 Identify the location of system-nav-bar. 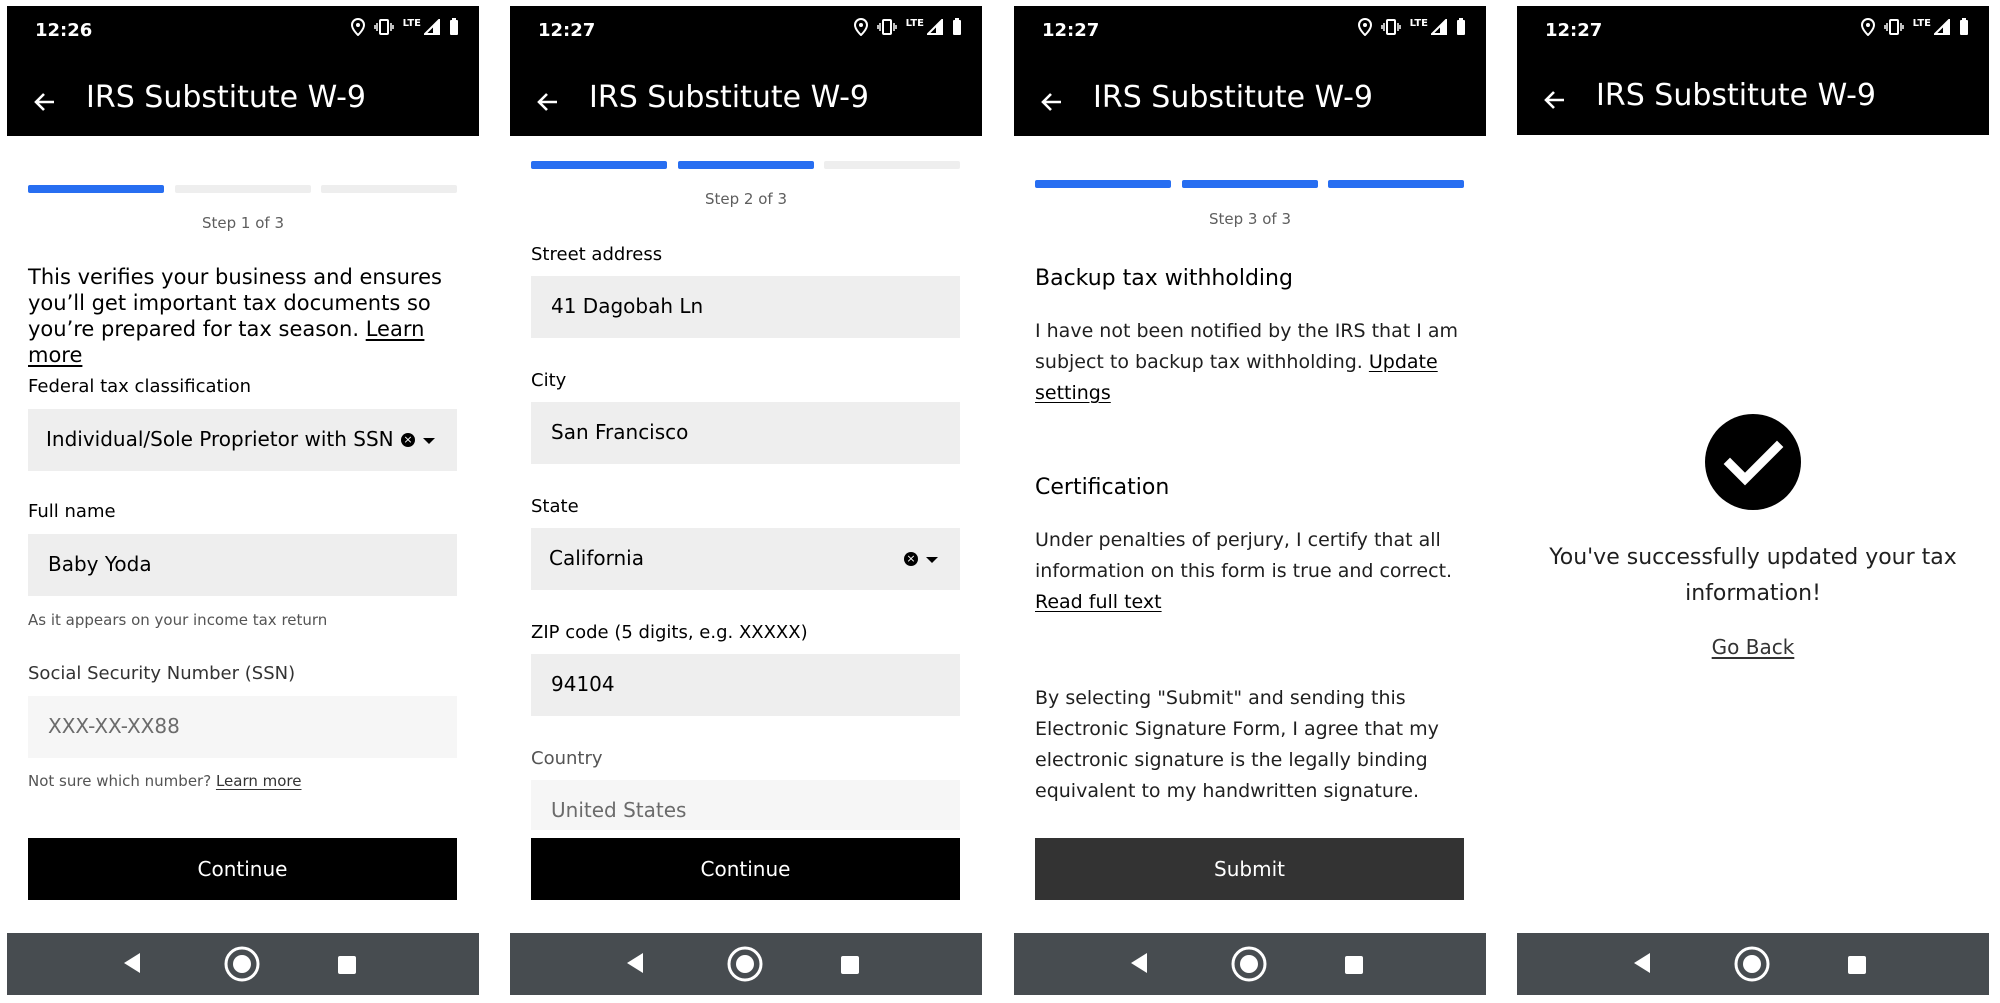
(243, 964).